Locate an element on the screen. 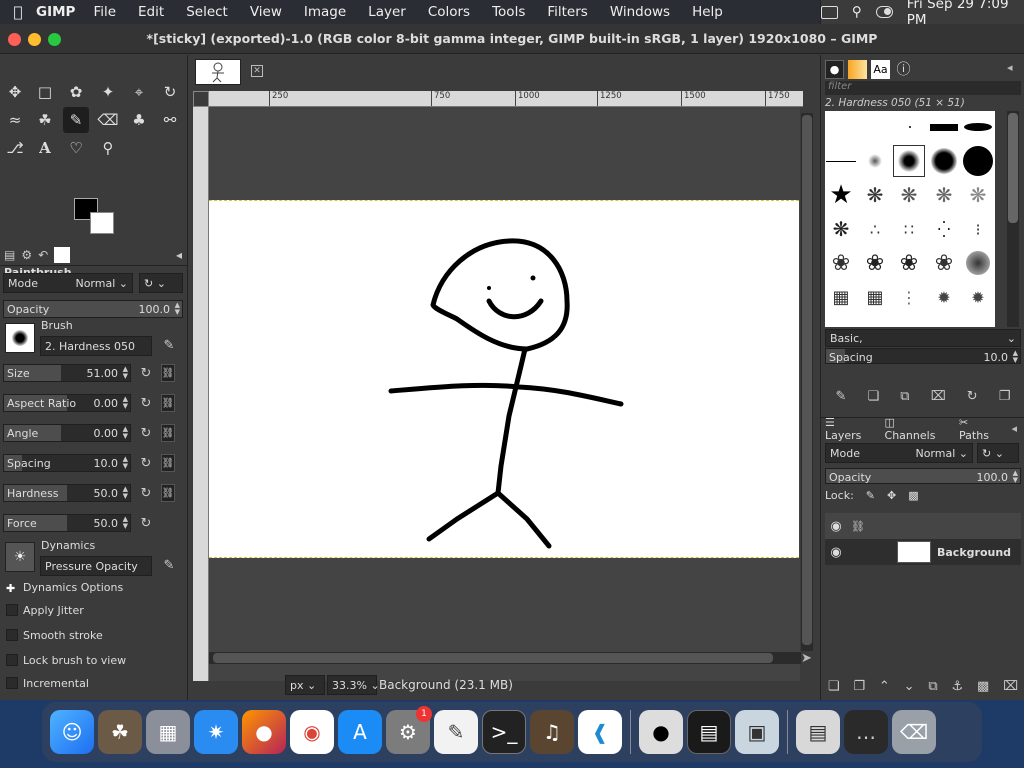 The width and height of the screenshot is (1024, 768). textedit-icon: ✎ is located at coordinates (456, 732).